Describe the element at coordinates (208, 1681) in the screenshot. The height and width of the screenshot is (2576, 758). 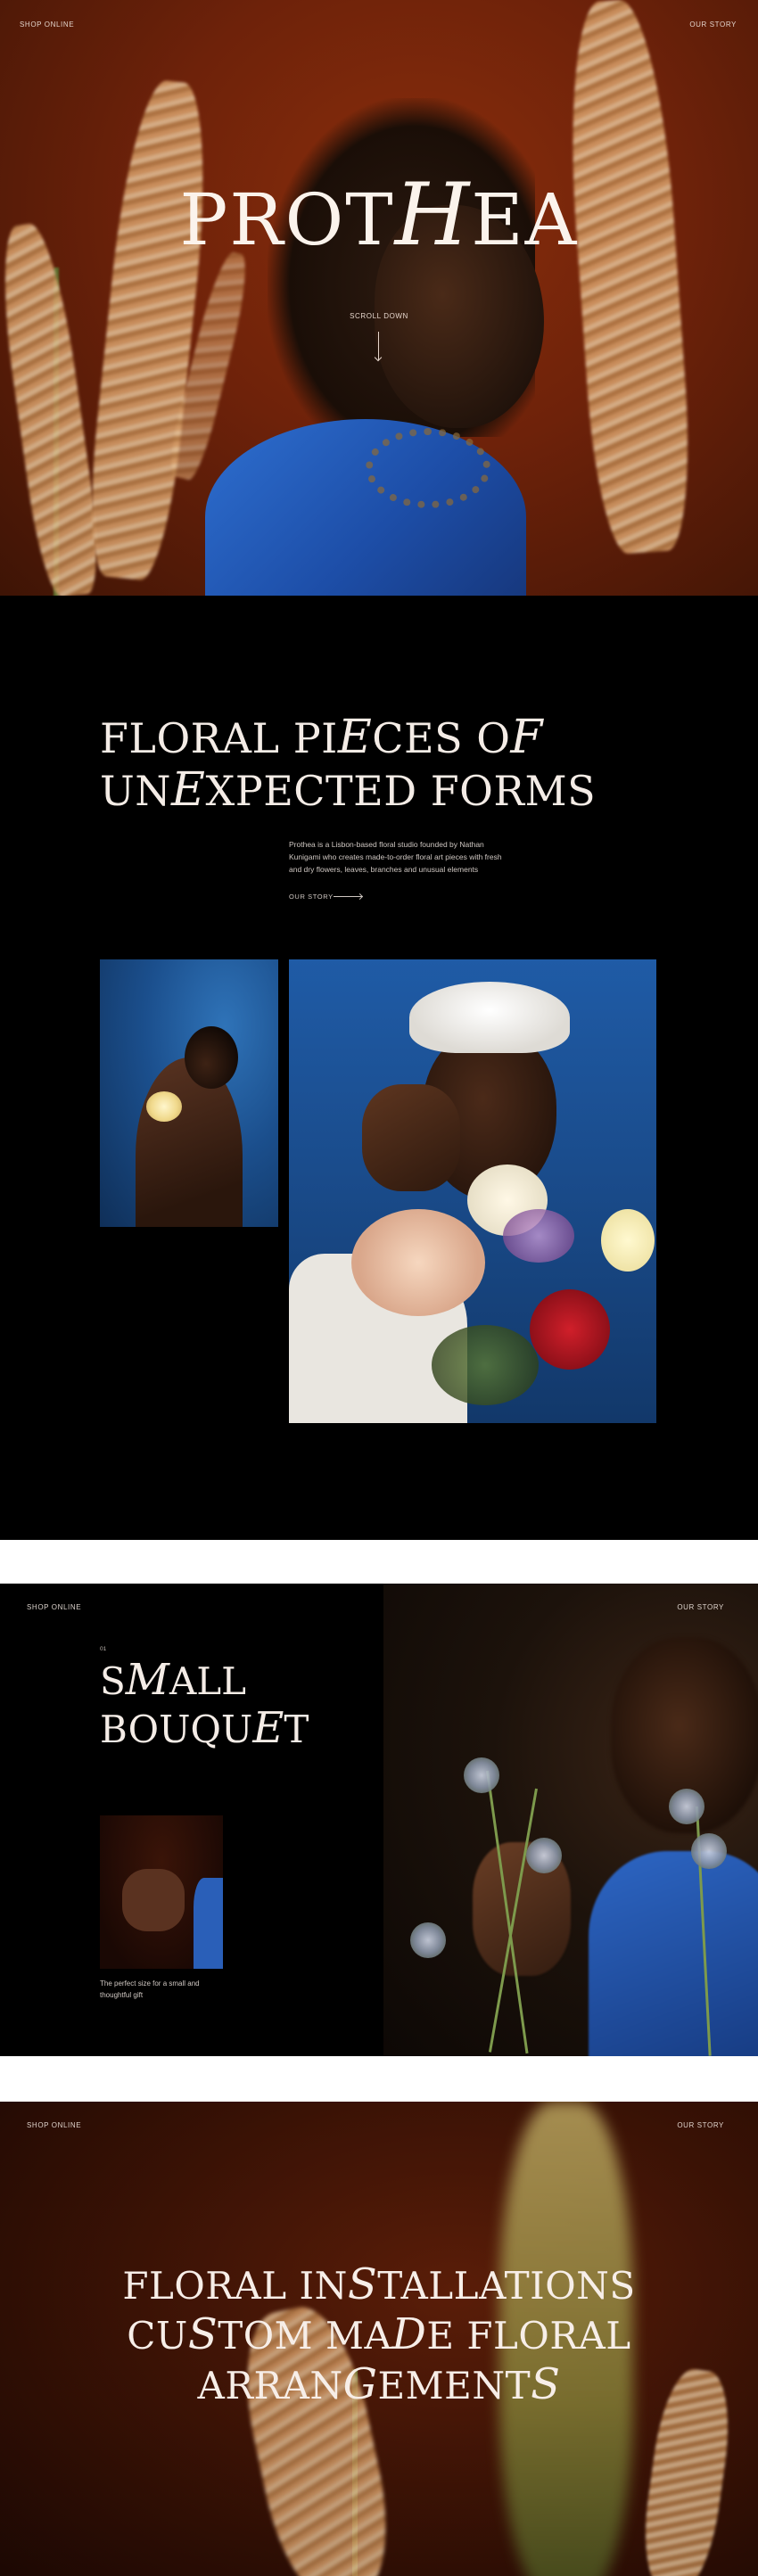
I see `title-text: ALL` at that location.